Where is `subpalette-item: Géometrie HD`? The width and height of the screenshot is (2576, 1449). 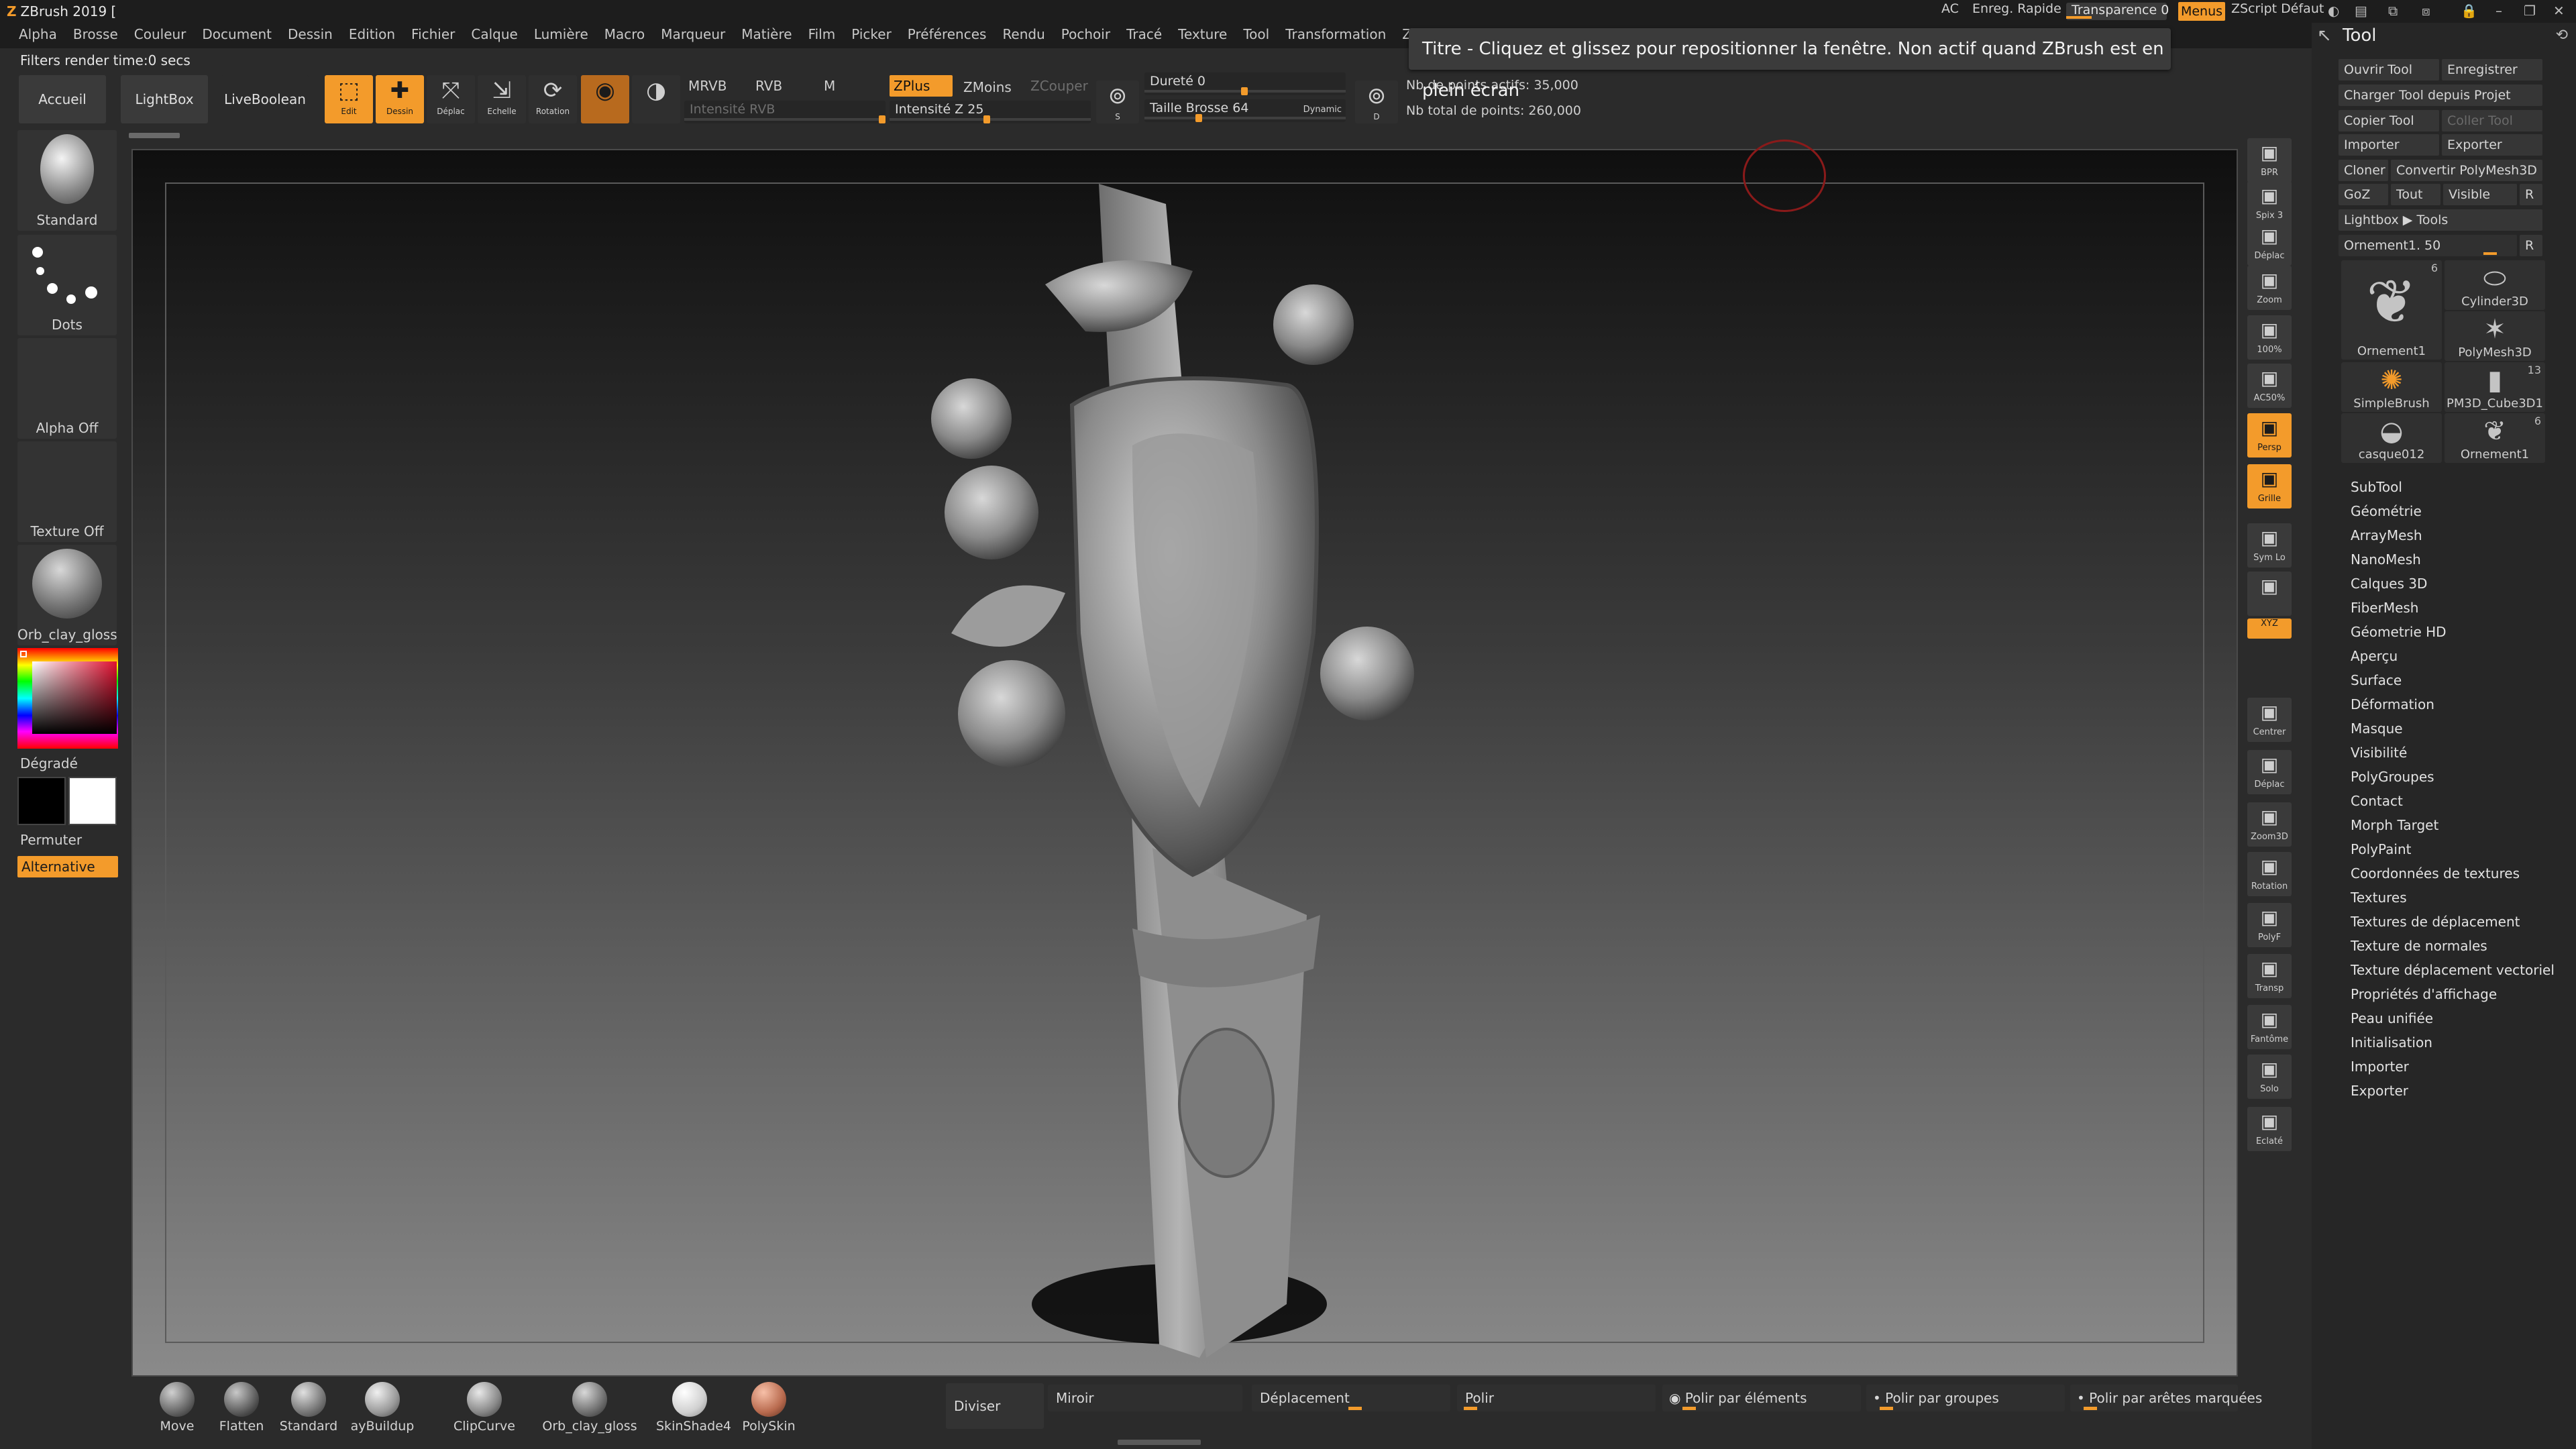 subpalette-item: Géometrie HD is located at coordinates (2399, 632).